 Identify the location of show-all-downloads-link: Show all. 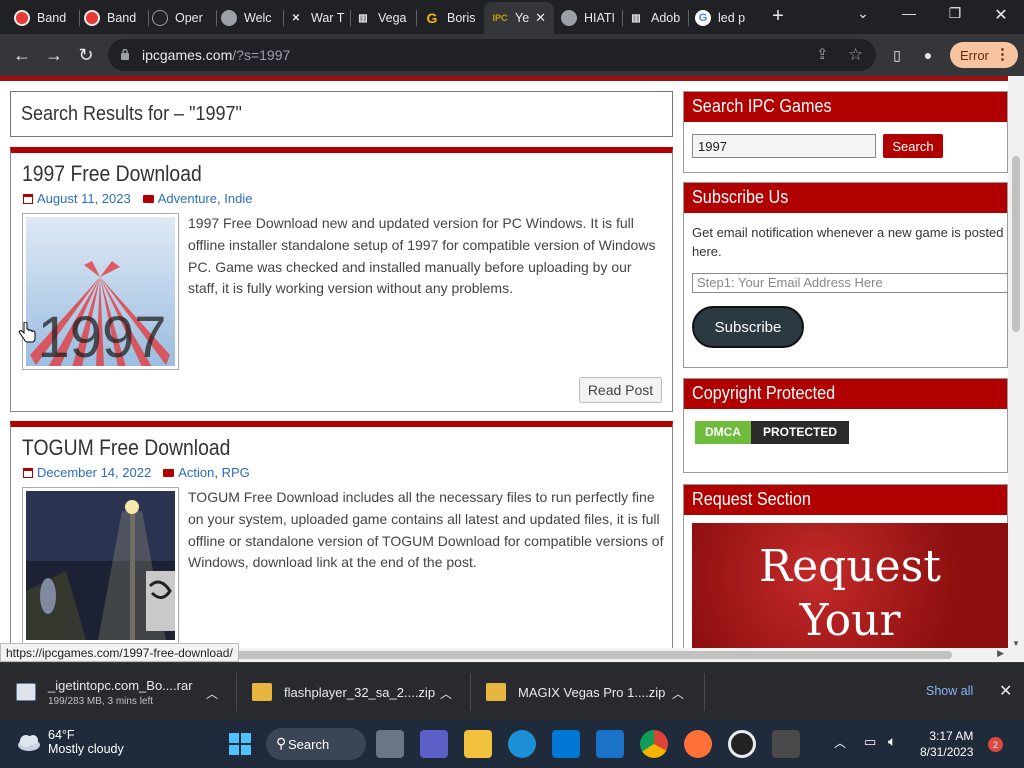
(949, 691).